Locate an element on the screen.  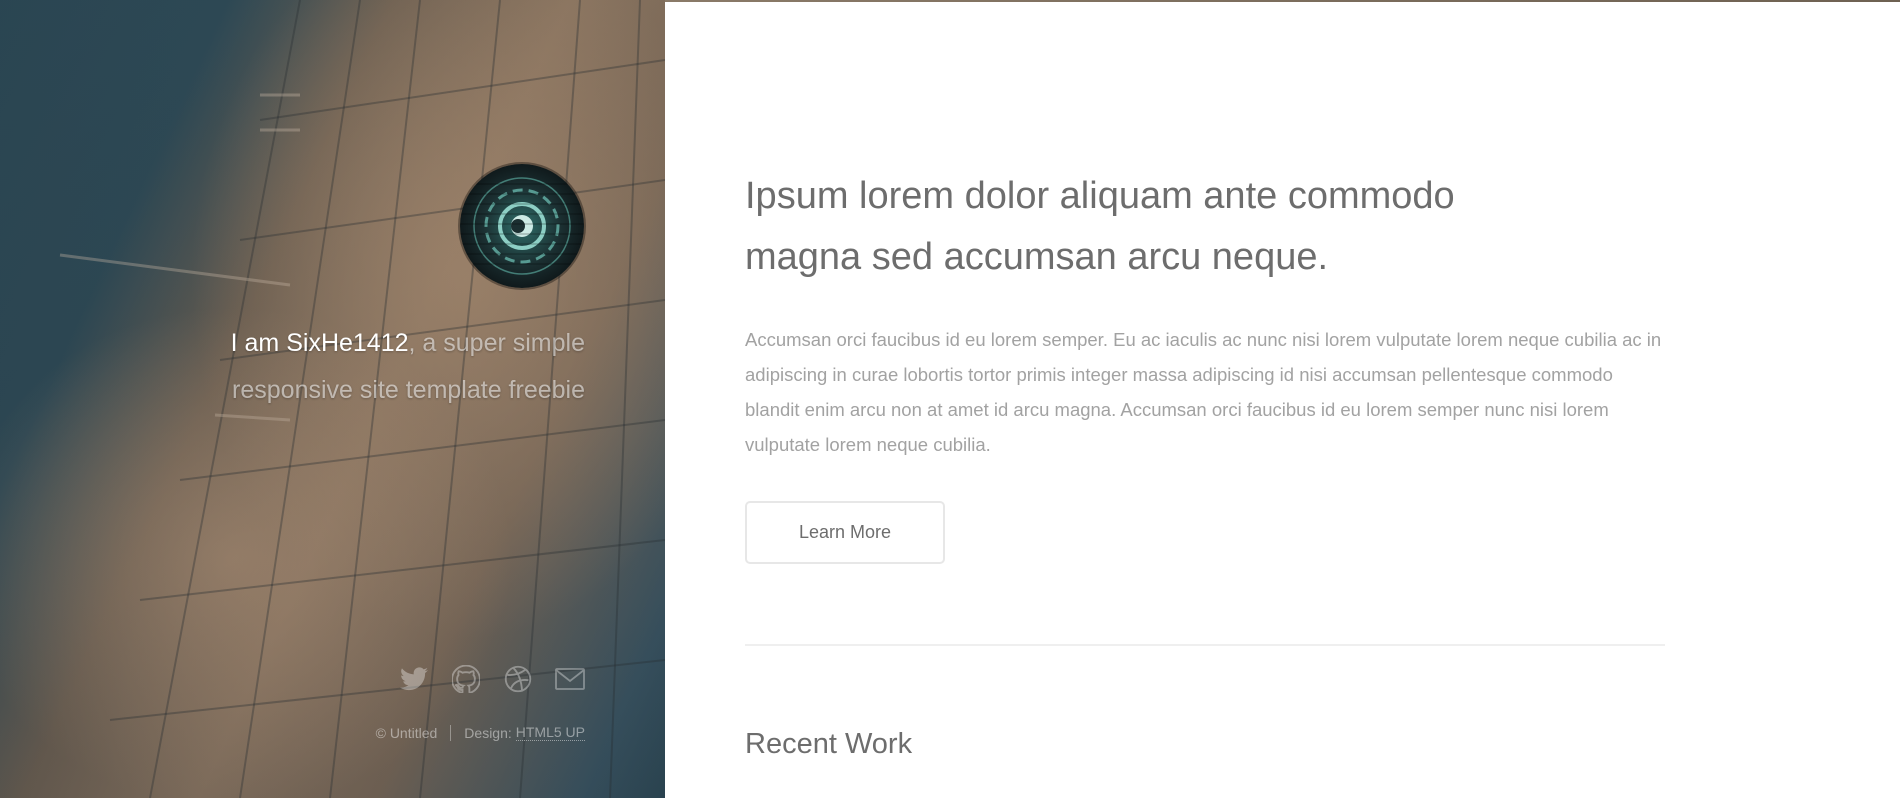
copyright-bar: © Untitled Design: HTML5 UP is located at coordinates (480, 732).